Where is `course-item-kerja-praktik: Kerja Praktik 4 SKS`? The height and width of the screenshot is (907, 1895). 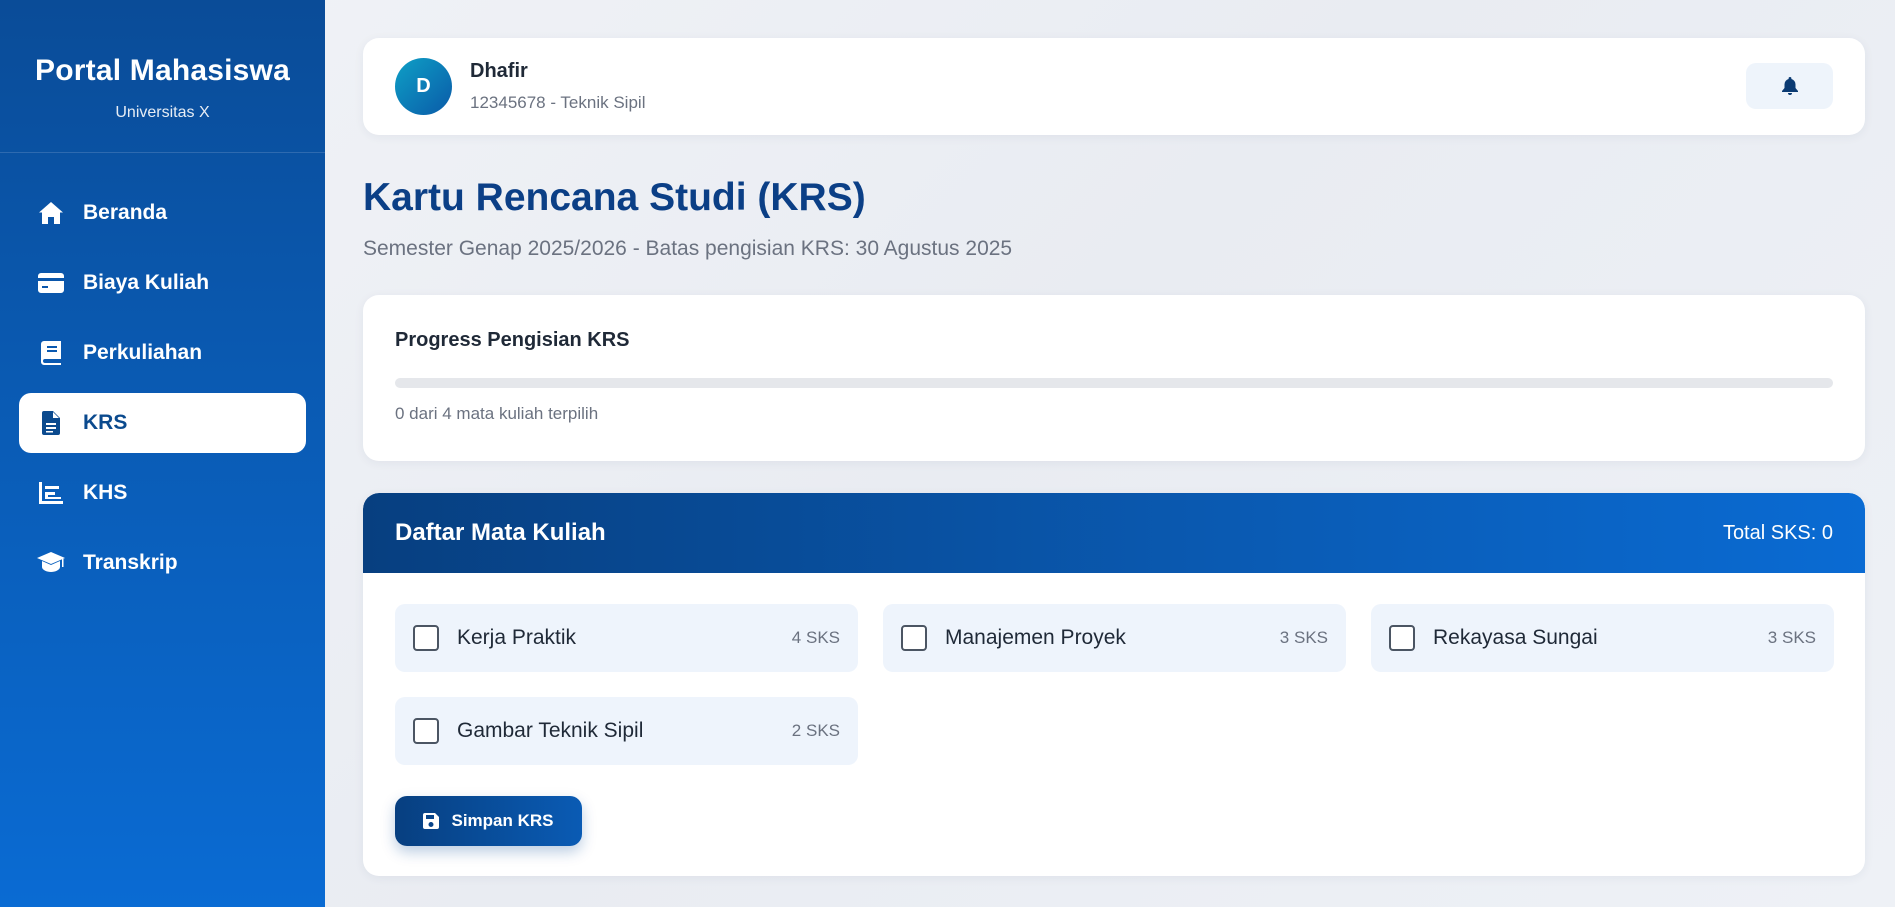
course-item-kerja-praktik: Kerja Praktik 4 SKS is located at coordinates (626, 638).